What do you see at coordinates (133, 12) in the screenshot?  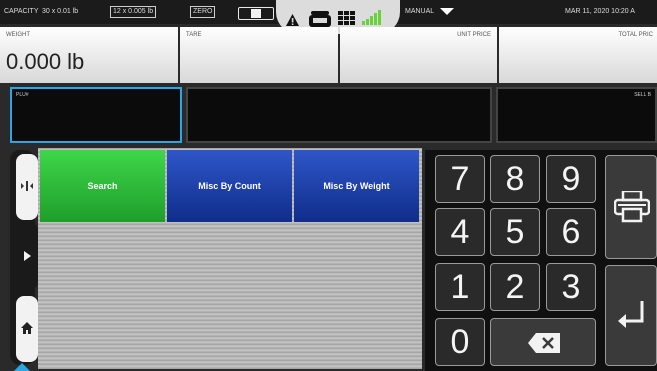 I see `division-value: 12 x 0.005 lb` at bounding box center [133, 12].